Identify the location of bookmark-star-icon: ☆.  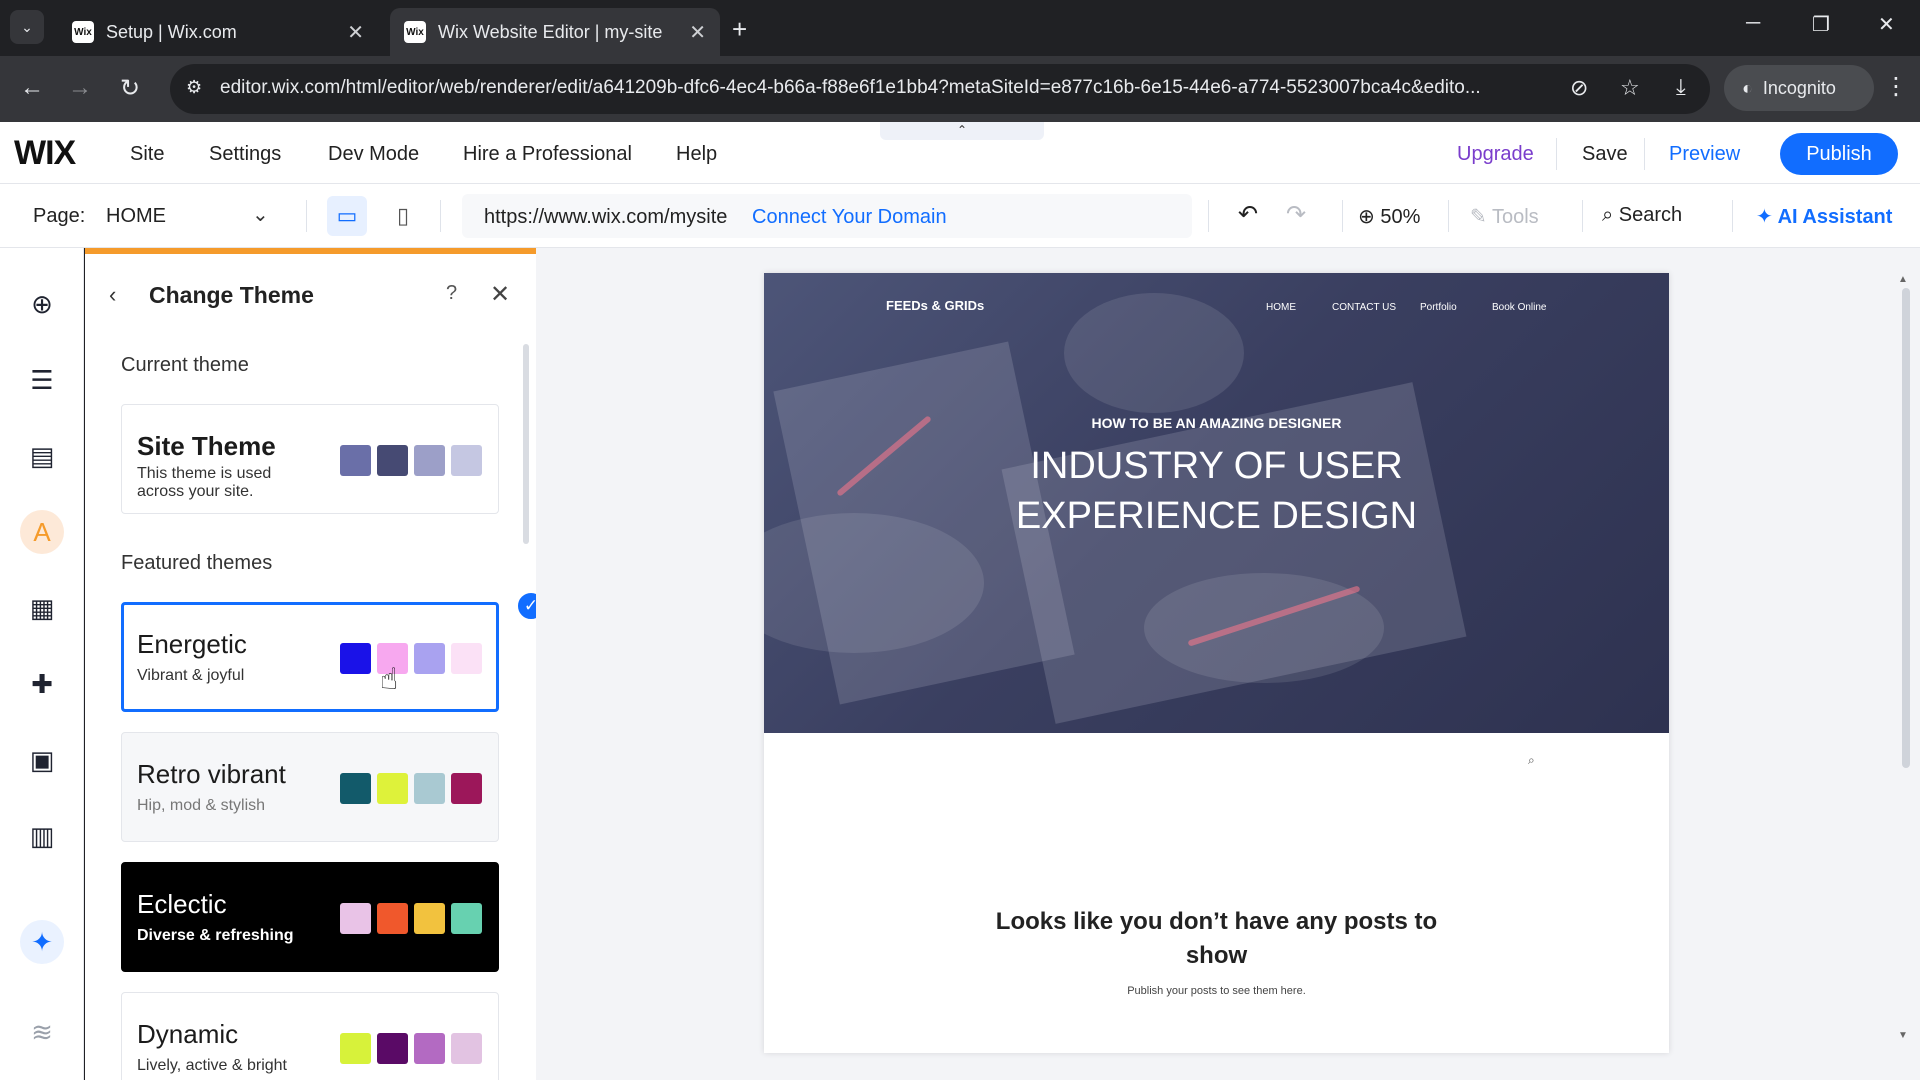
(1630, 88).